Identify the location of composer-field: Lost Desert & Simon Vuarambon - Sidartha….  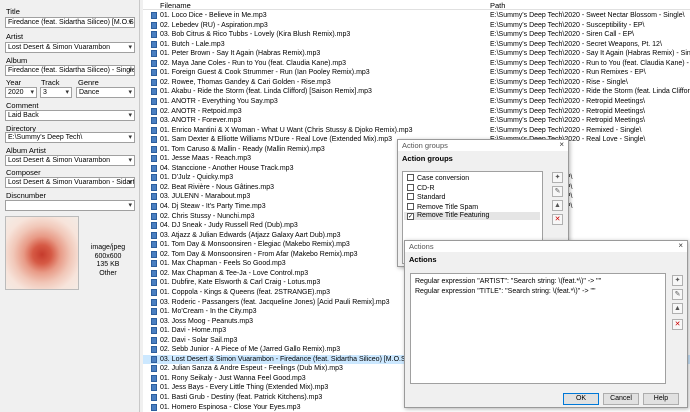
(70, 182).